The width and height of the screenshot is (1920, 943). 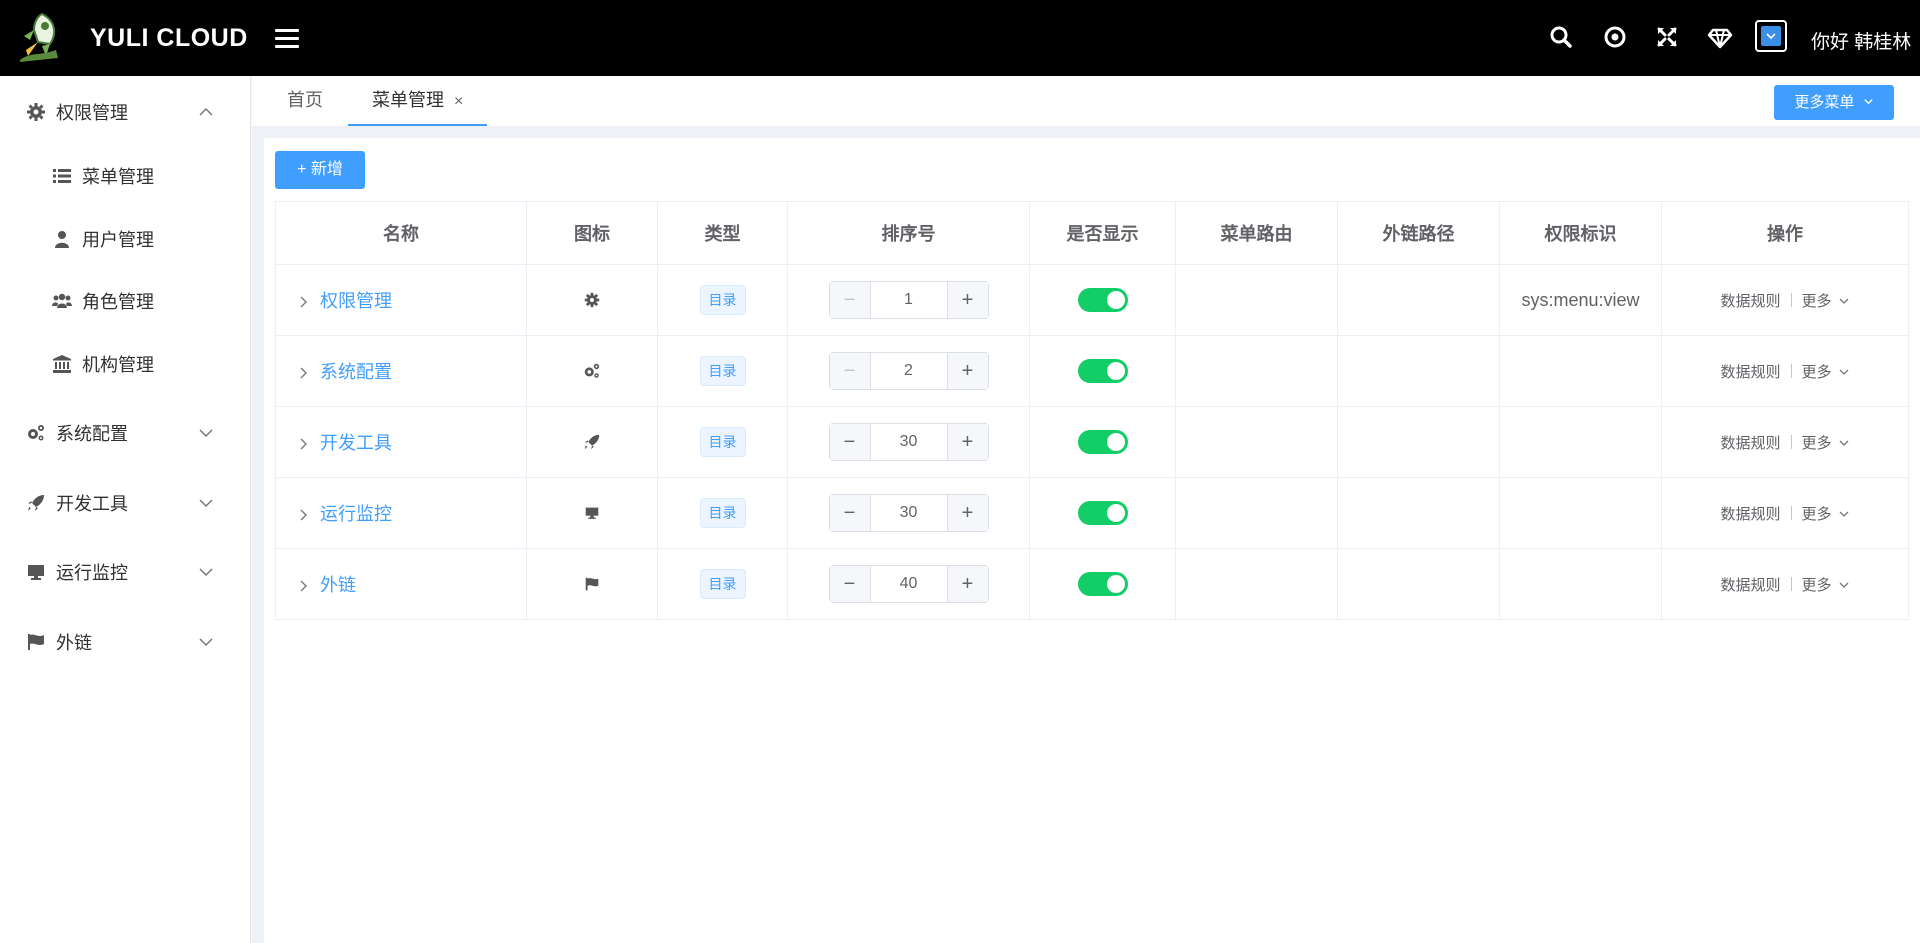 What do you see at coordinates (125, 301) in the screenshot?
I see `sidebar-item-role-management: 角色管理` at bounding box center [125, 301].